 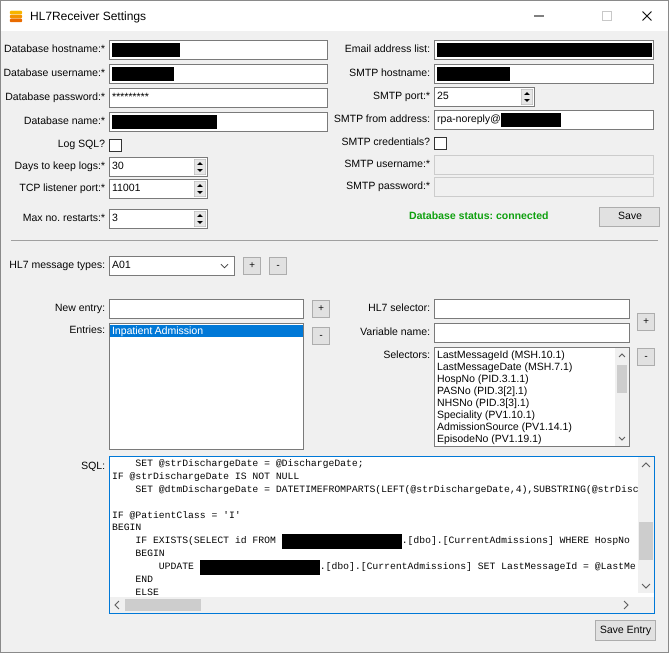 I want to click on list-item: PASNo (PID.3[2].1), so click(x=525, y=391).